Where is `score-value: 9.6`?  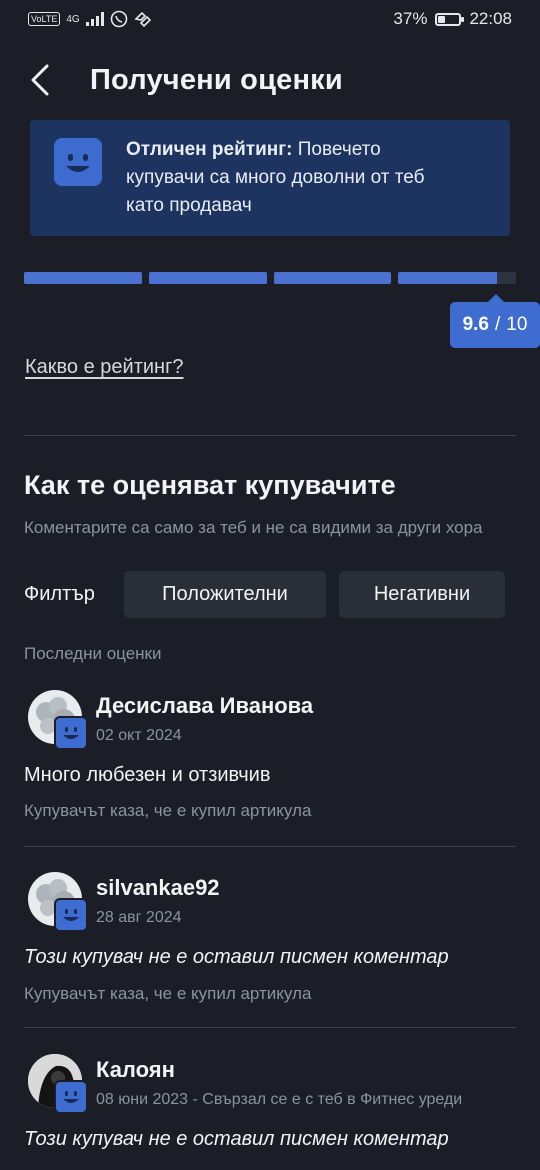 score-value: 9.6 is located at coordinates (475, 324).